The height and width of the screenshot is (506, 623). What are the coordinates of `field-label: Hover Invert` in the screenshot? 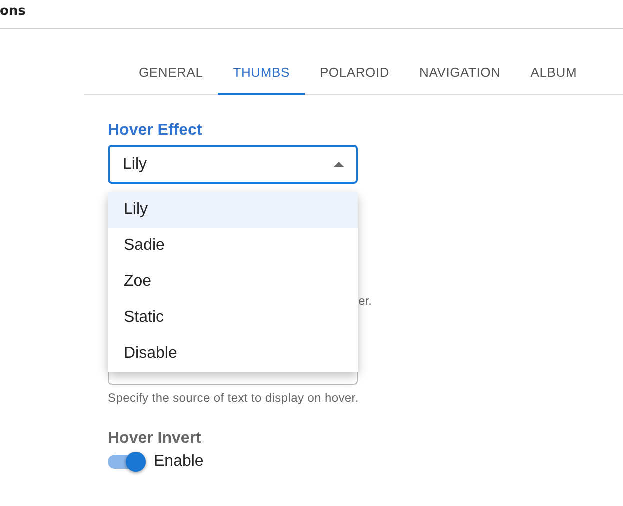 It's located at (155, 439).